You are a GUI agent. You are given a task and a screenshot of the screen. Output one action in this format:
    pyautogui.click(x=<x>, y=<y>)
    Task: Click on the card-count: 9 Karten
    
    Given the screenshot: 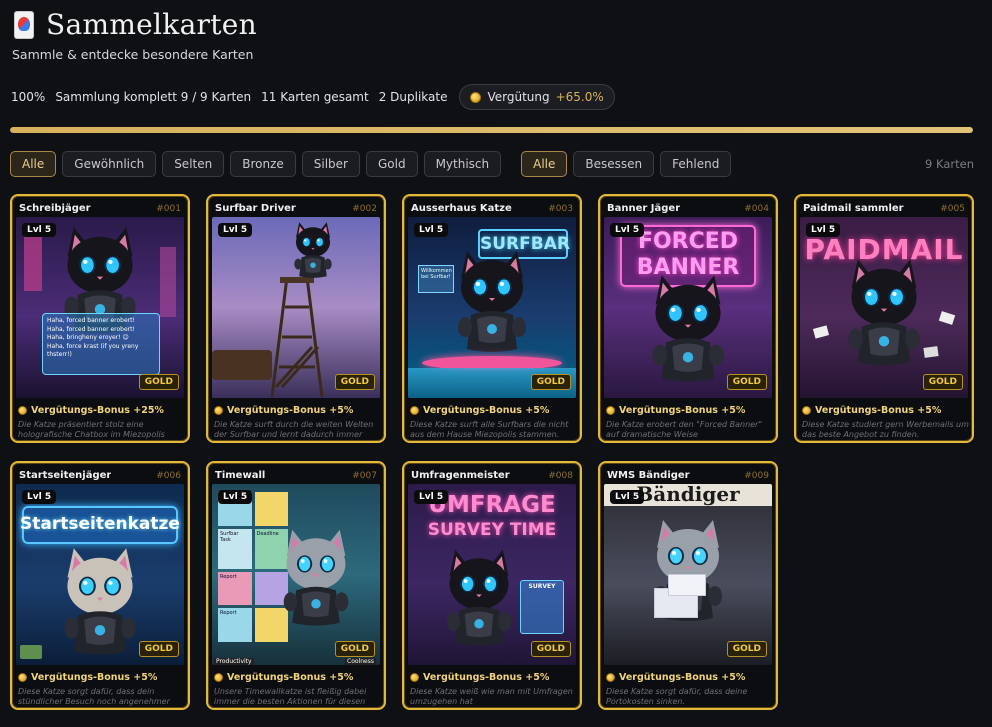 What is the action you would take?
    pyautogui.click(x=949, y=164)
    